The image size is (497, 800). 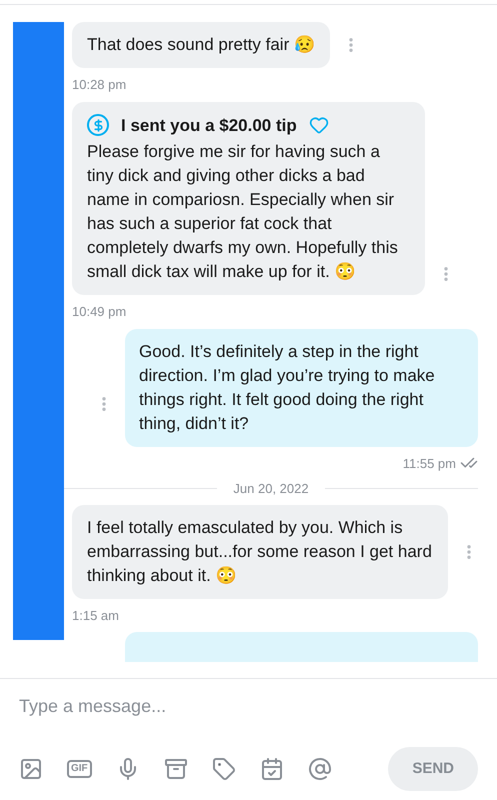 What do you see at coordinates (176, 769) in the screenshot?
I see `archive-icon` at bounding box center [176, 769].